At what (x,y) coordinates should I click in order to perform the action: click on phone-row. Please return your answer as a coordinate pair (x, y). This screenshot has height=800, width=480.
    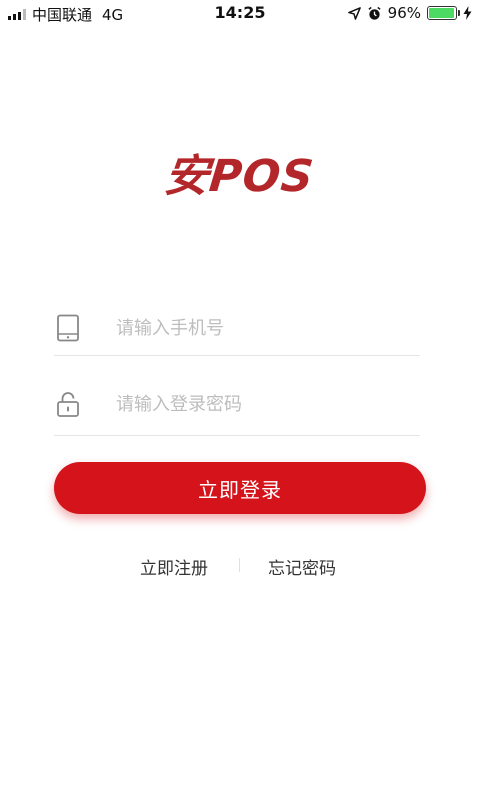
    Looking at the image, I should click on (237, 328).